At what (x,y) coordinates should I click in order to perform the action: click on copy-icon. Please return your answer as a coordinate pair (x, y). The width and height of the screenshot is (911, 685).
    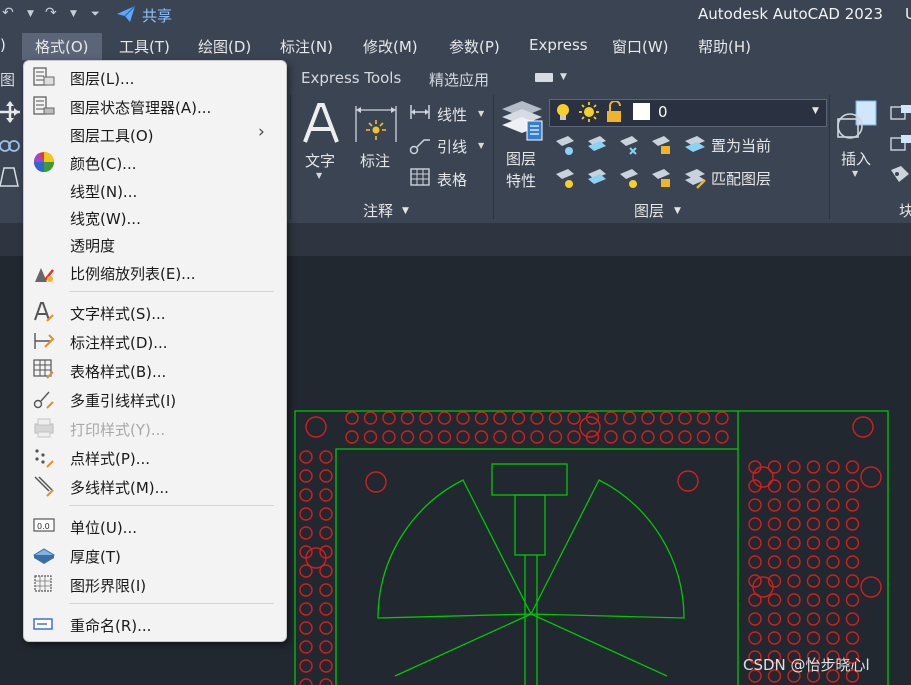
    Looking at the image, I should click on (10, 144).